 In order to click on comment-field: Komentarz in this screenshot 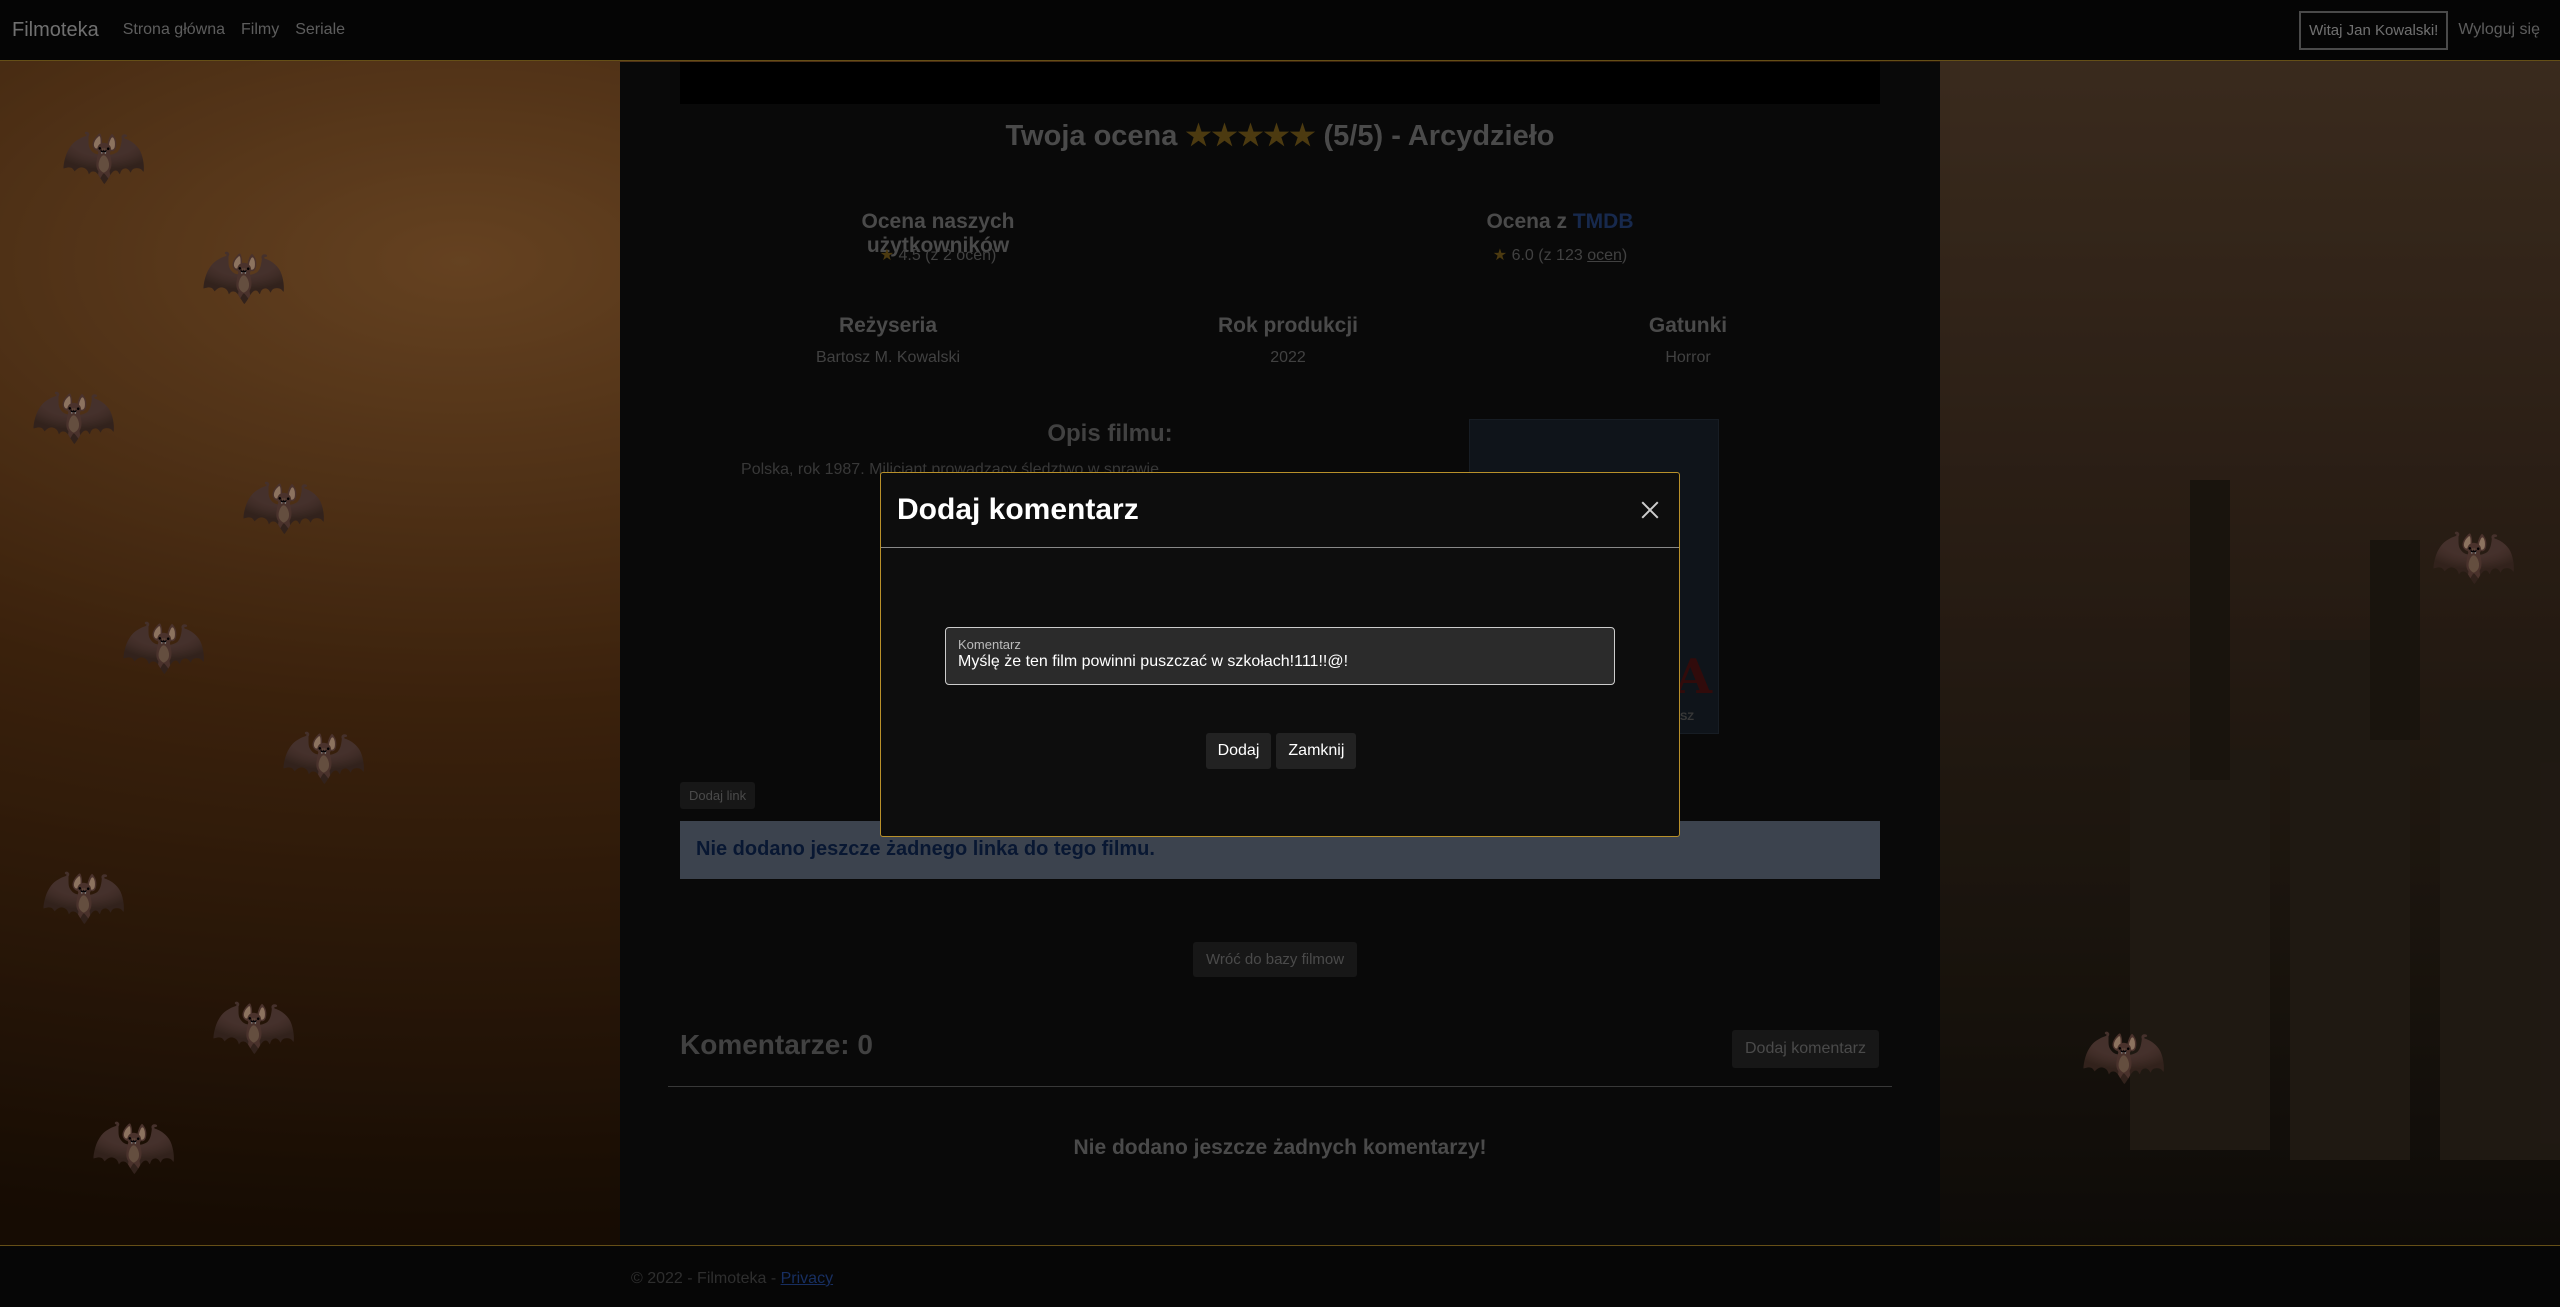, I will do `click(1280, 656)`.